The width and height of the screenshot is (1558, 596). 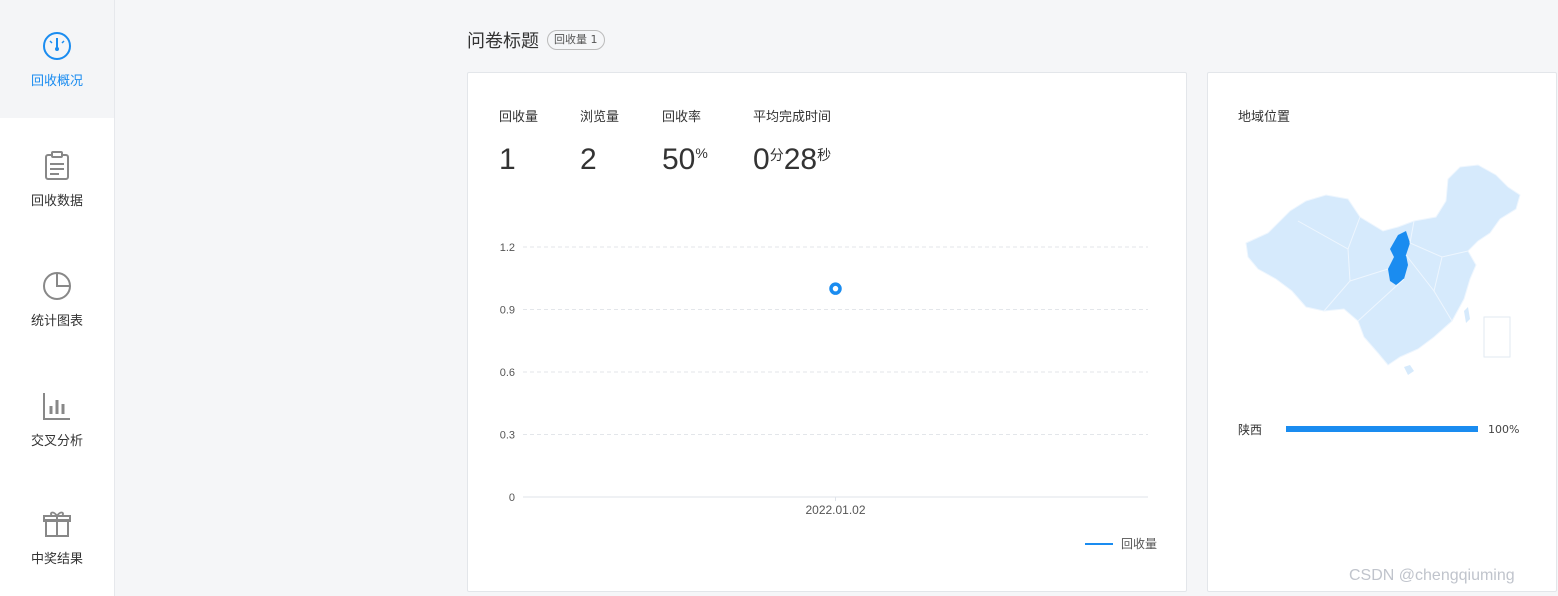 I want to click on region-progress-fill, so click(x=1382, y=429).